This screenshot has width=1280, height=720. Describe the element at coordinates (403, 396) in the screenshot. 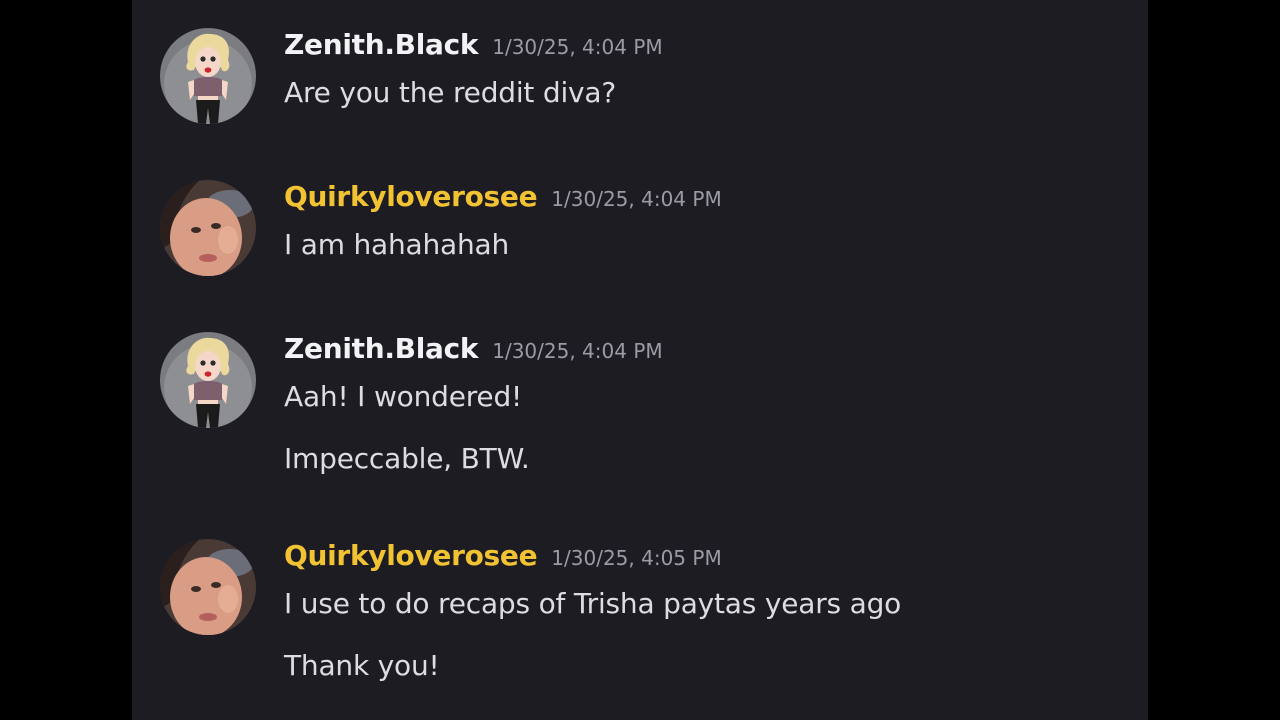

I see `message-text: Aah! I wondered!` at that location.